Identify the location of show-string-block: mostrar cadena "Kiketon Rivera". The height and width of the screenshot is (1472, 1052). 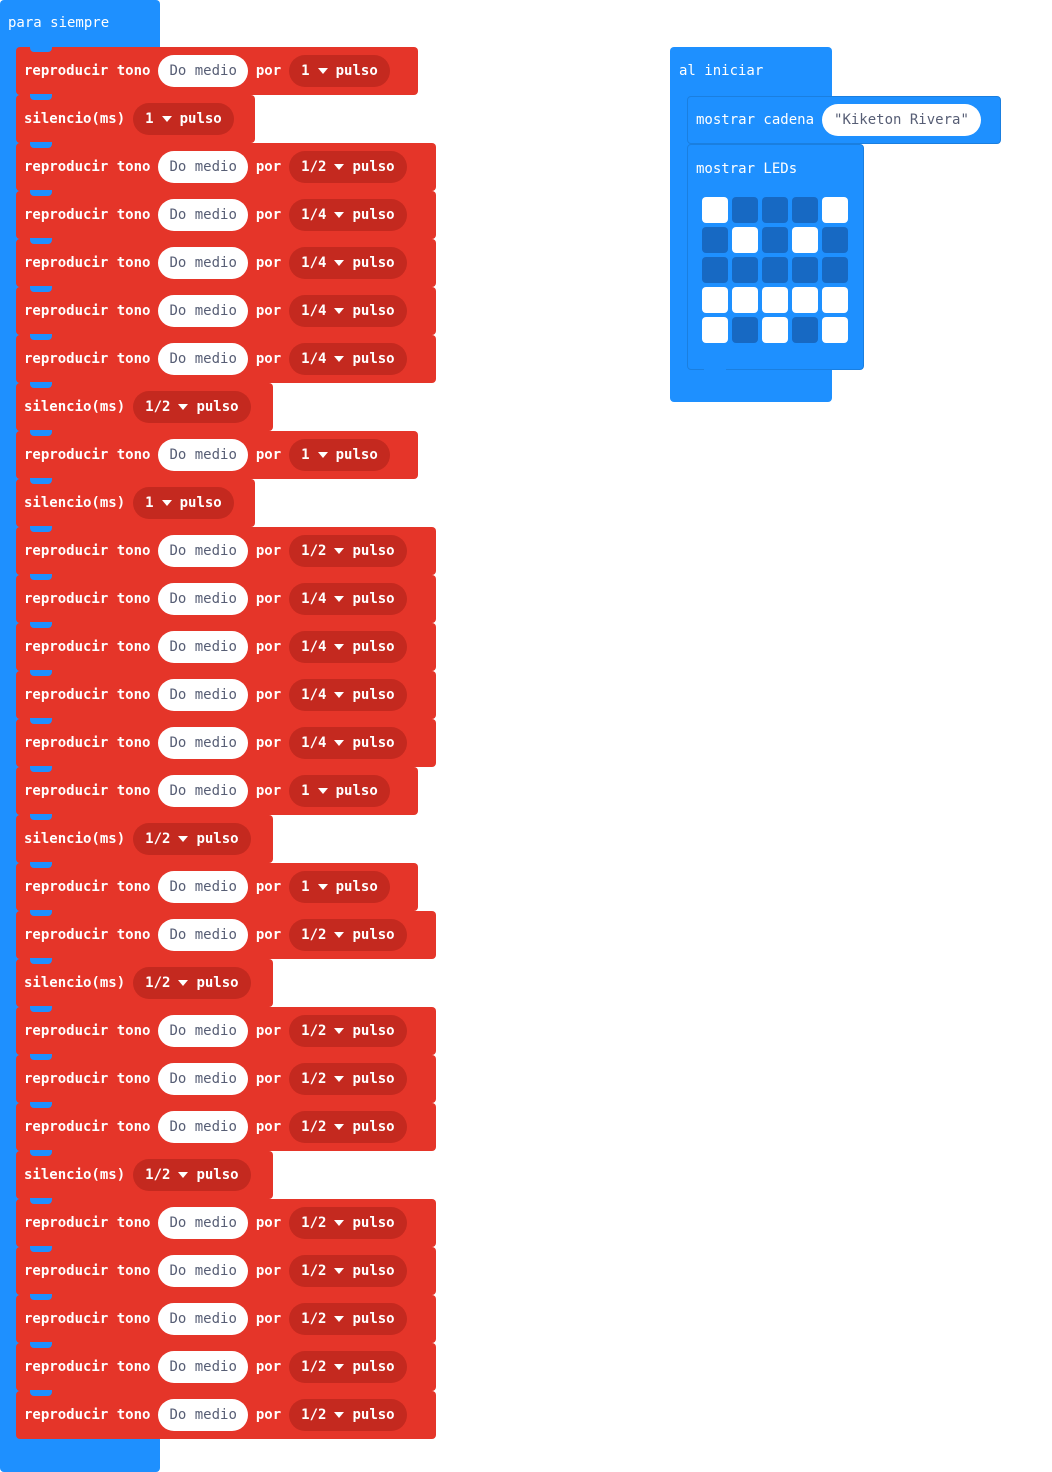
(844, 120).